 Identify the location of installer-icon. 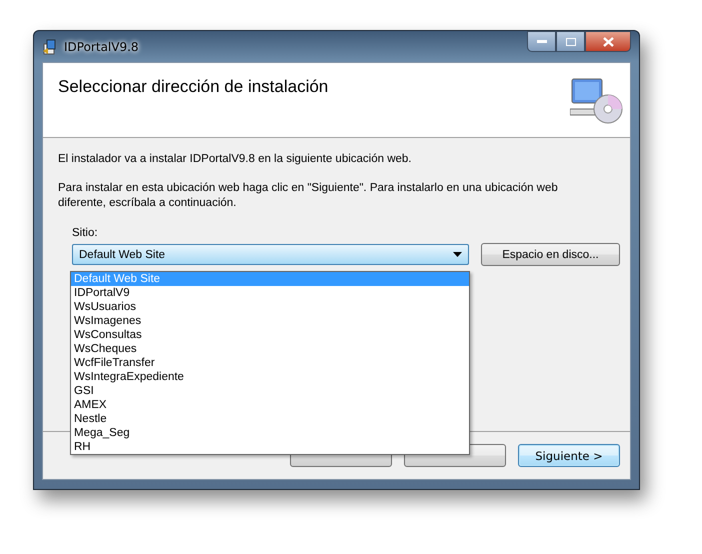
(50, 46).